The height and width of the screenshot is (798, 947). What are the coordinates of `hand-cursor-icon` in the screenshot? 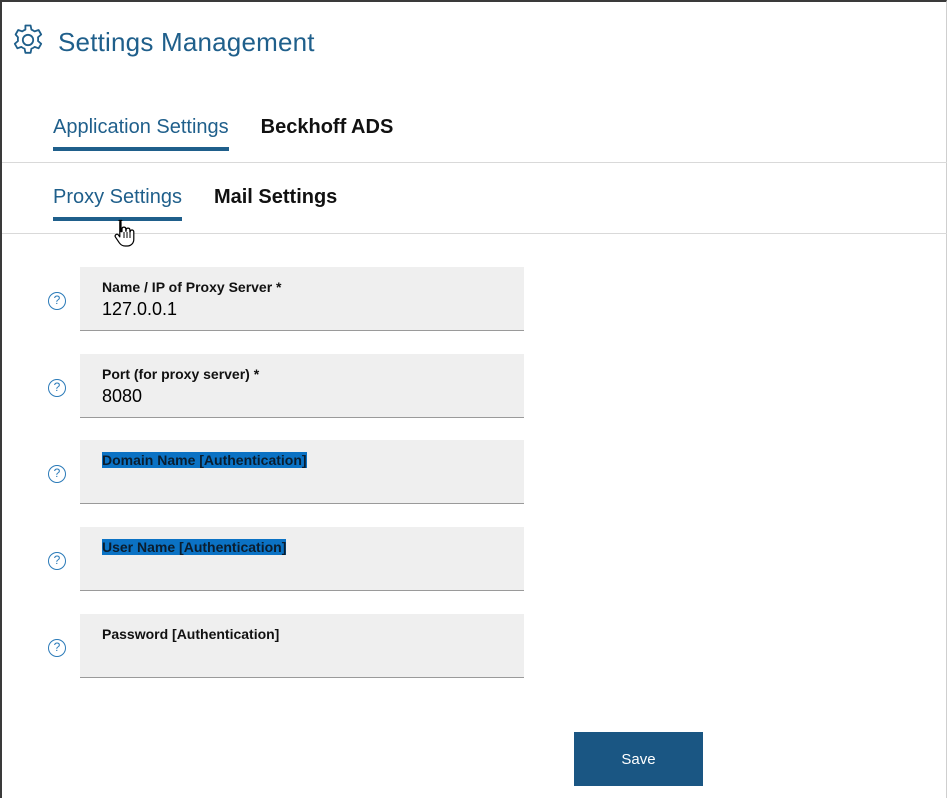 It's located at (125, 235).